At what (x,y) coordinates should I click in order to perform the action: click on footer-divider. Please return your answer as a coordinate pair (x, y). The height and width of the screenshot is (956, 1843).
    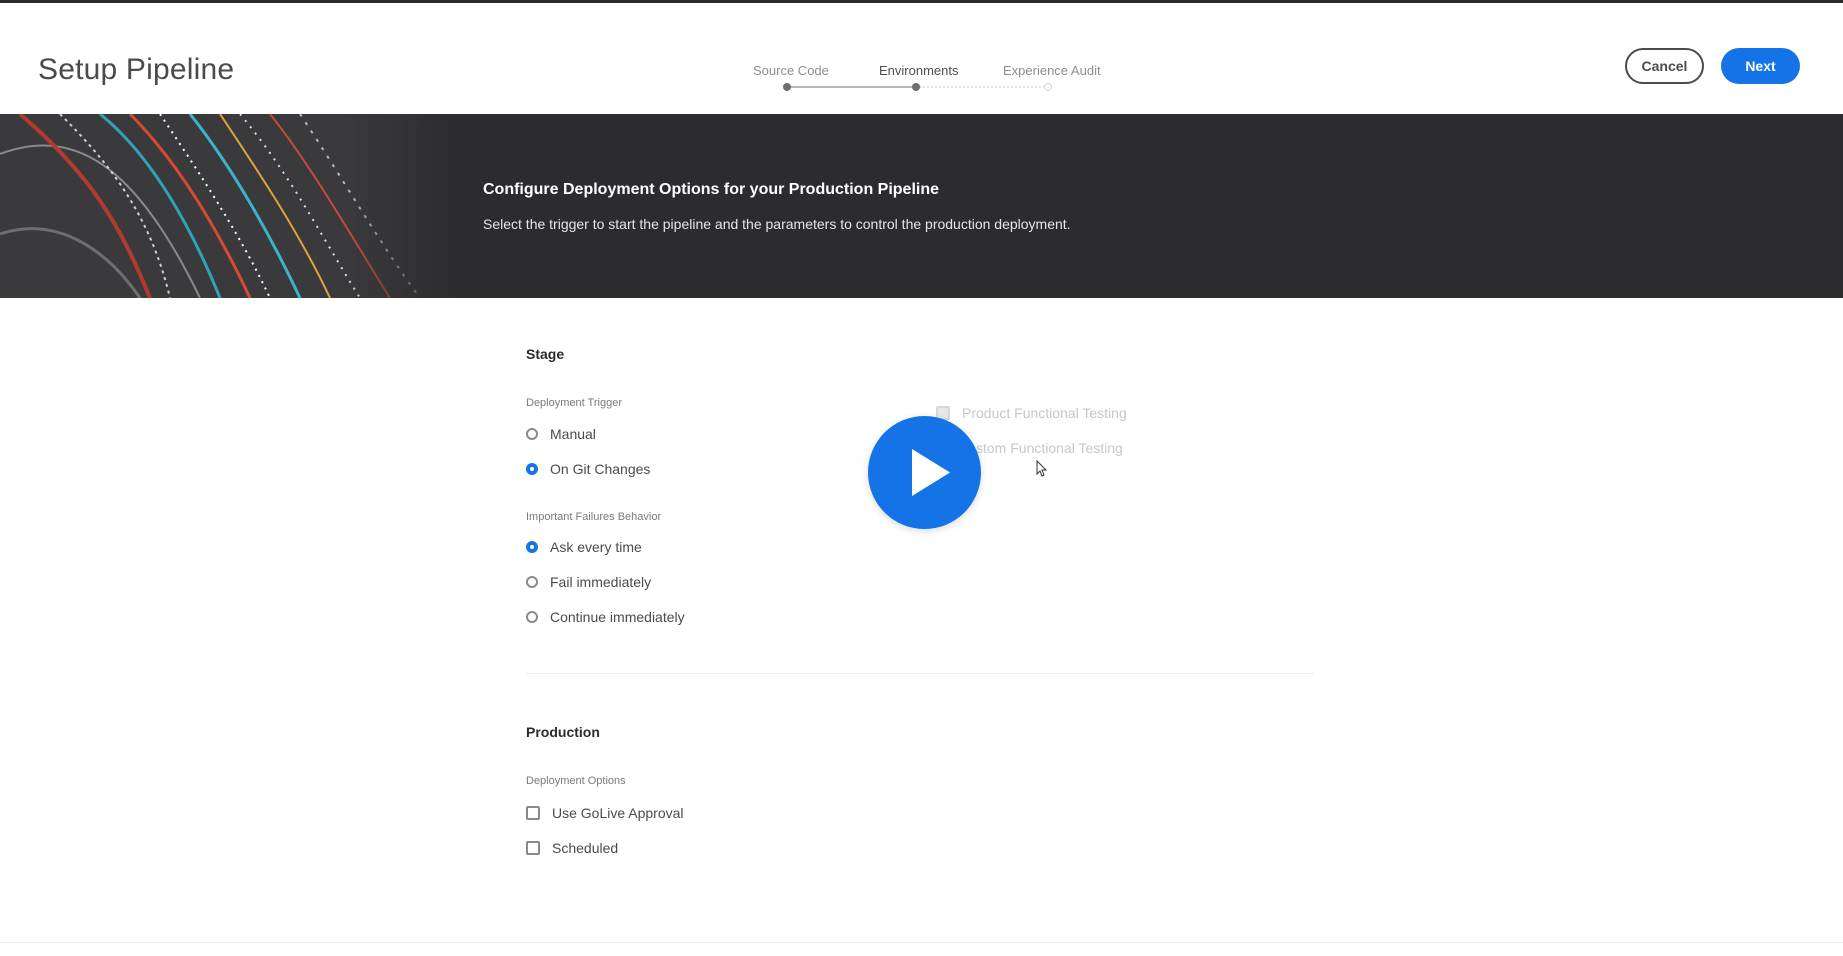
    Looking at the image, I should click on (921, 942).